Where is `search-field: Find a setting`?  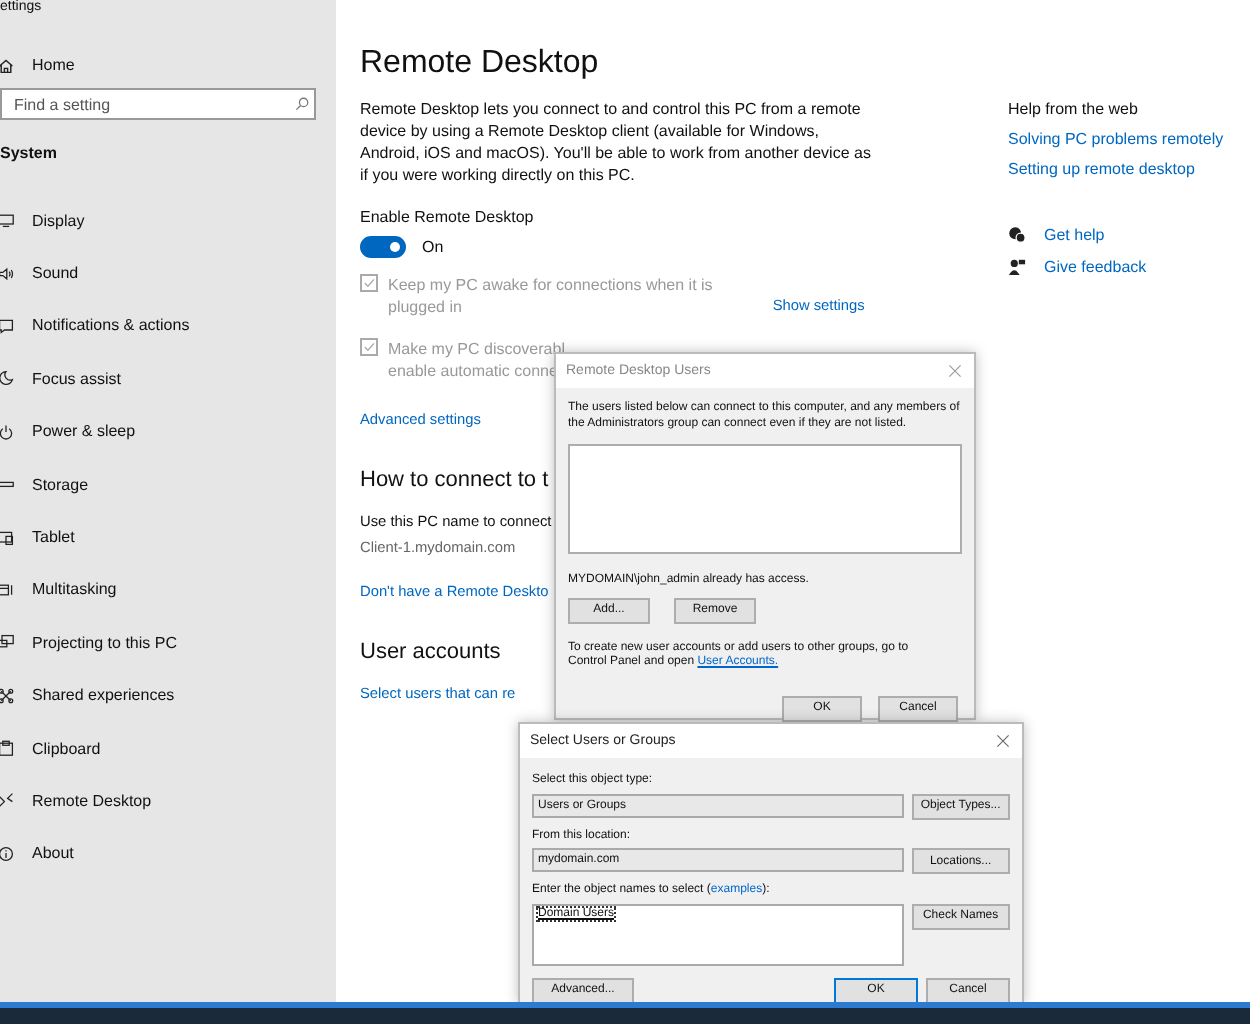
search-field: Find a setting is located at coordinates (158, 104).